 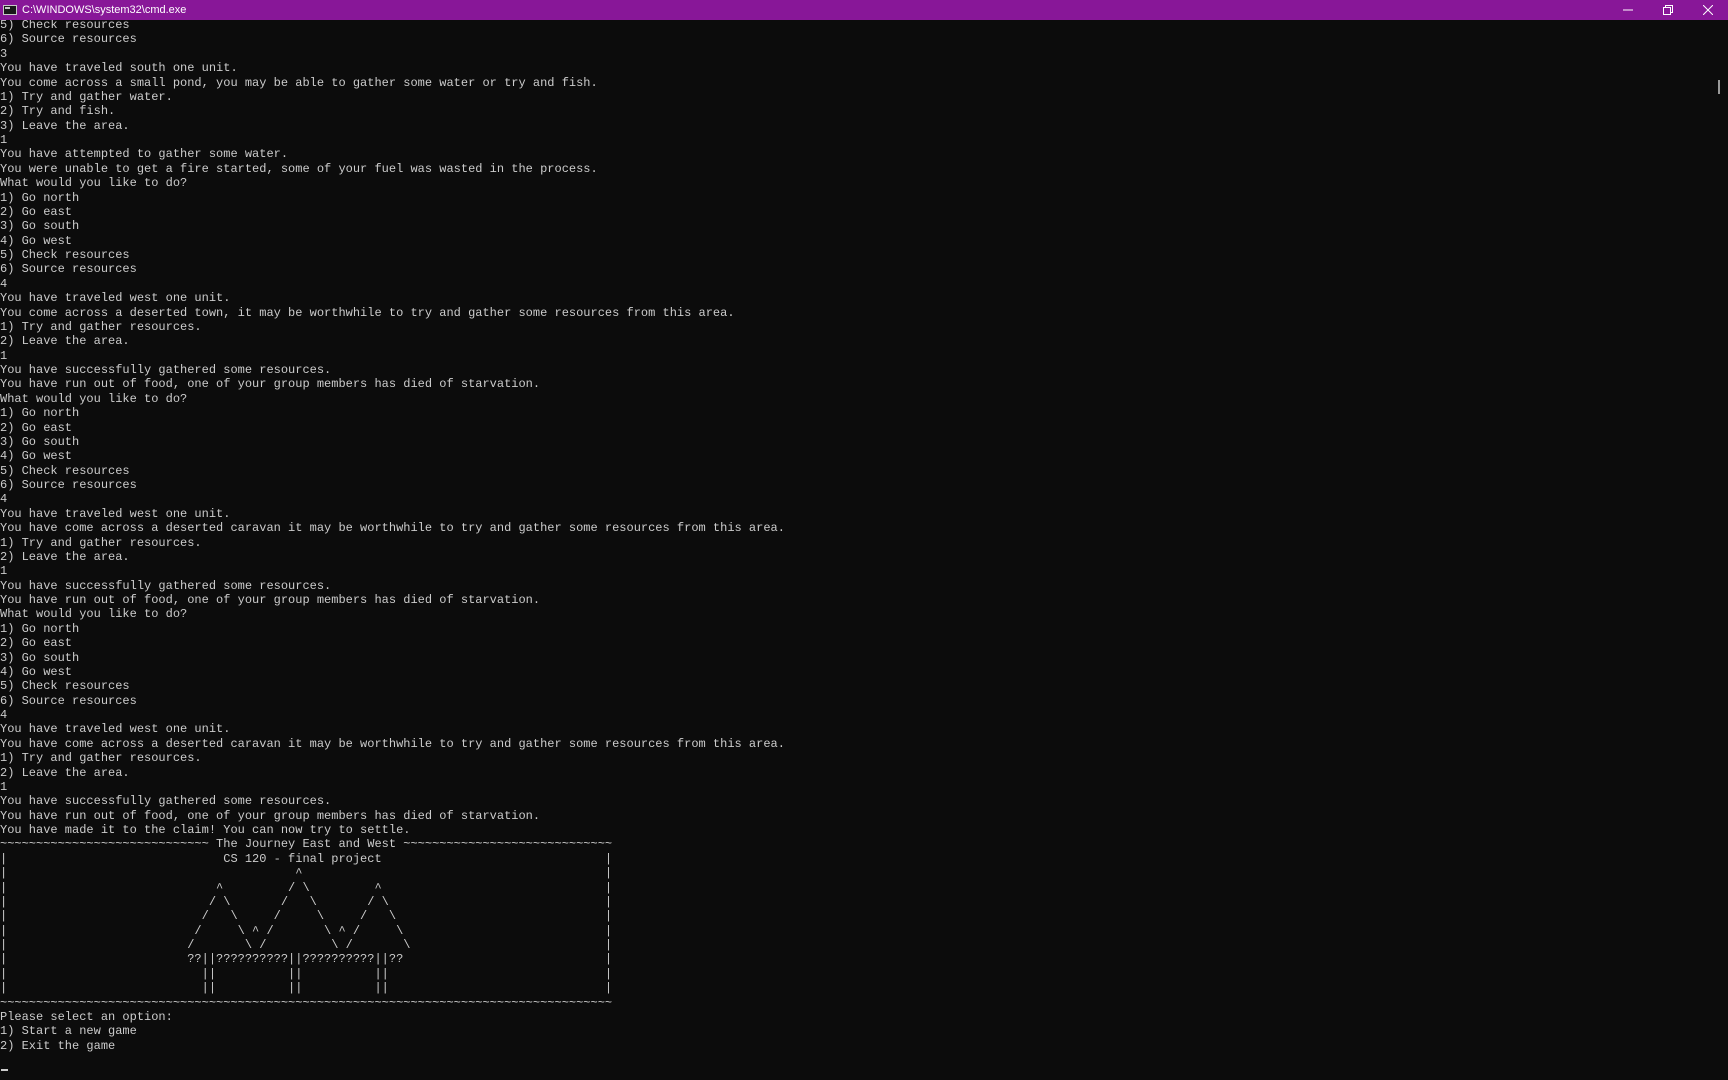 What do you see at coordinates (104, 10) in the screenshot?
I see `window-title: C:\WINDOWS\system32\cmd.exe` at bounding box center [104, 10].